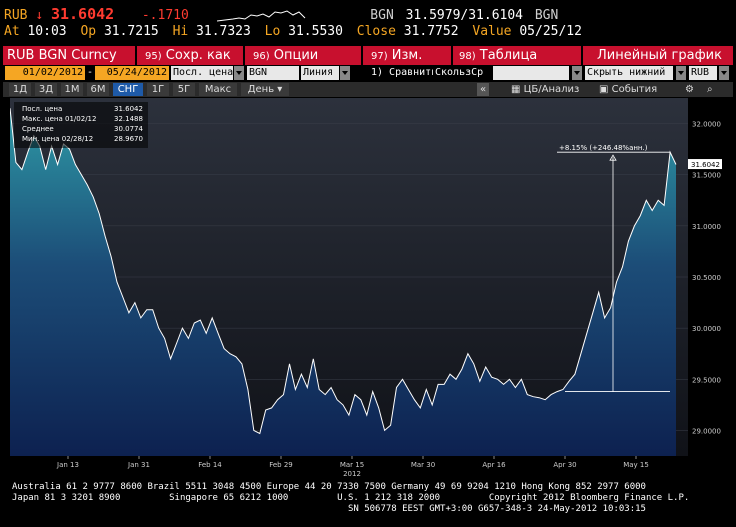 The image size is (736, 527). Describe the element at coordinates (62, 55) in the screenshot. I see `security-name: RUB BGN Curncy` at that location.